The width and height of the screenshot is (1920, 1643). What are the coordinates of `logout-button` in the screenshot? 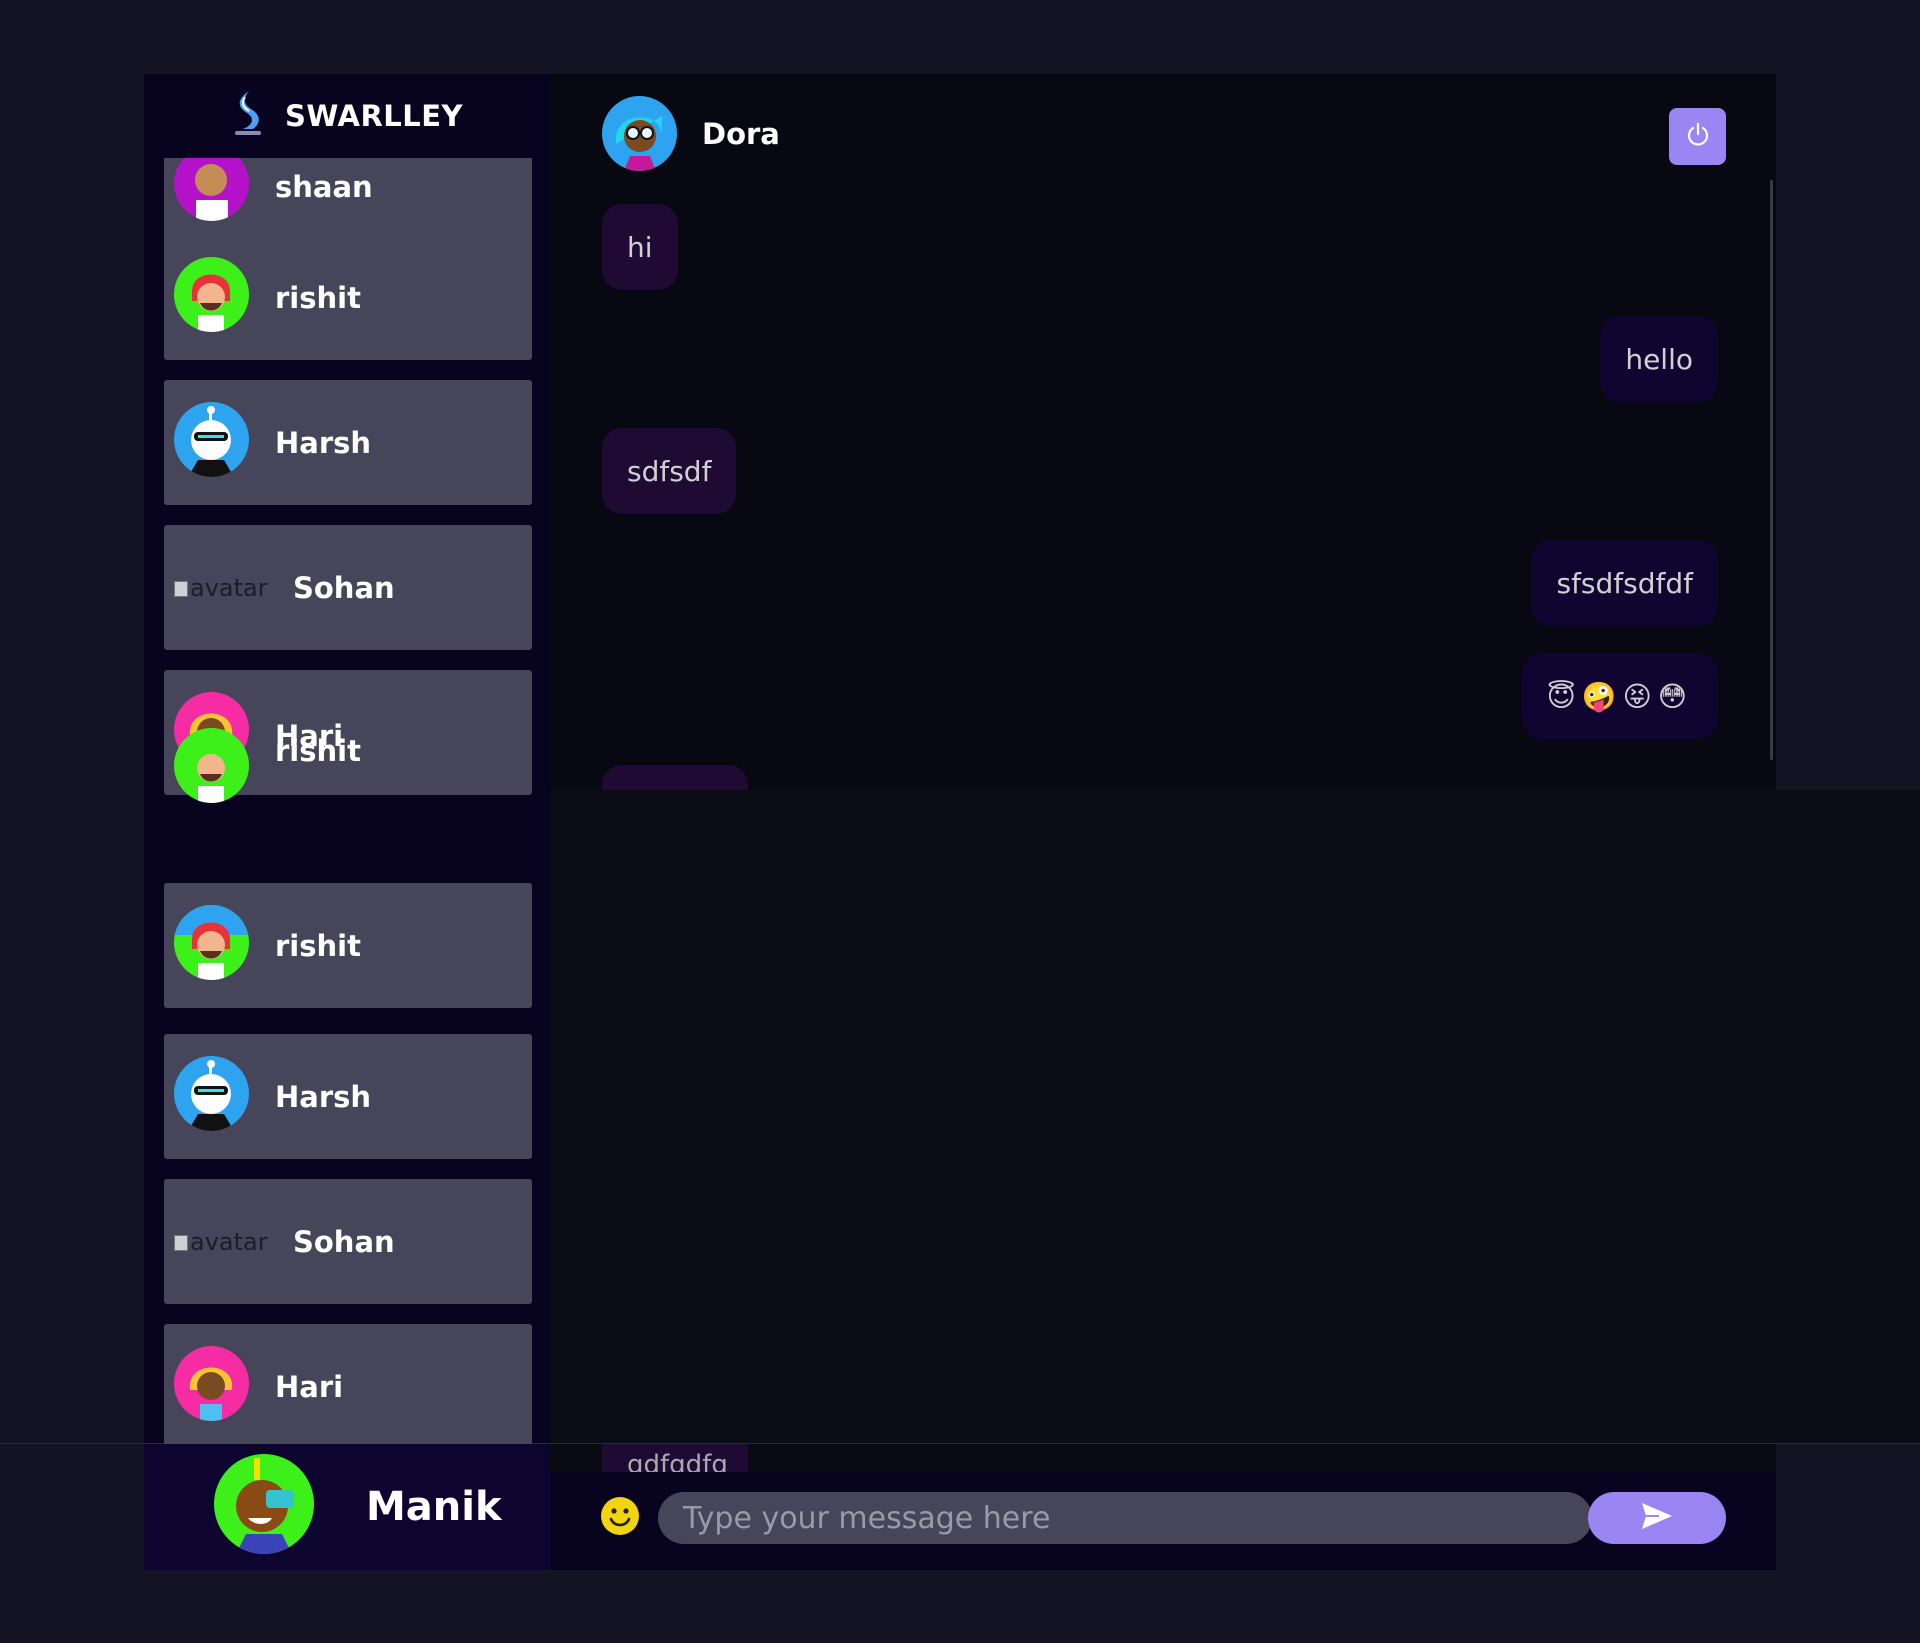 It's located at (1697, 136).